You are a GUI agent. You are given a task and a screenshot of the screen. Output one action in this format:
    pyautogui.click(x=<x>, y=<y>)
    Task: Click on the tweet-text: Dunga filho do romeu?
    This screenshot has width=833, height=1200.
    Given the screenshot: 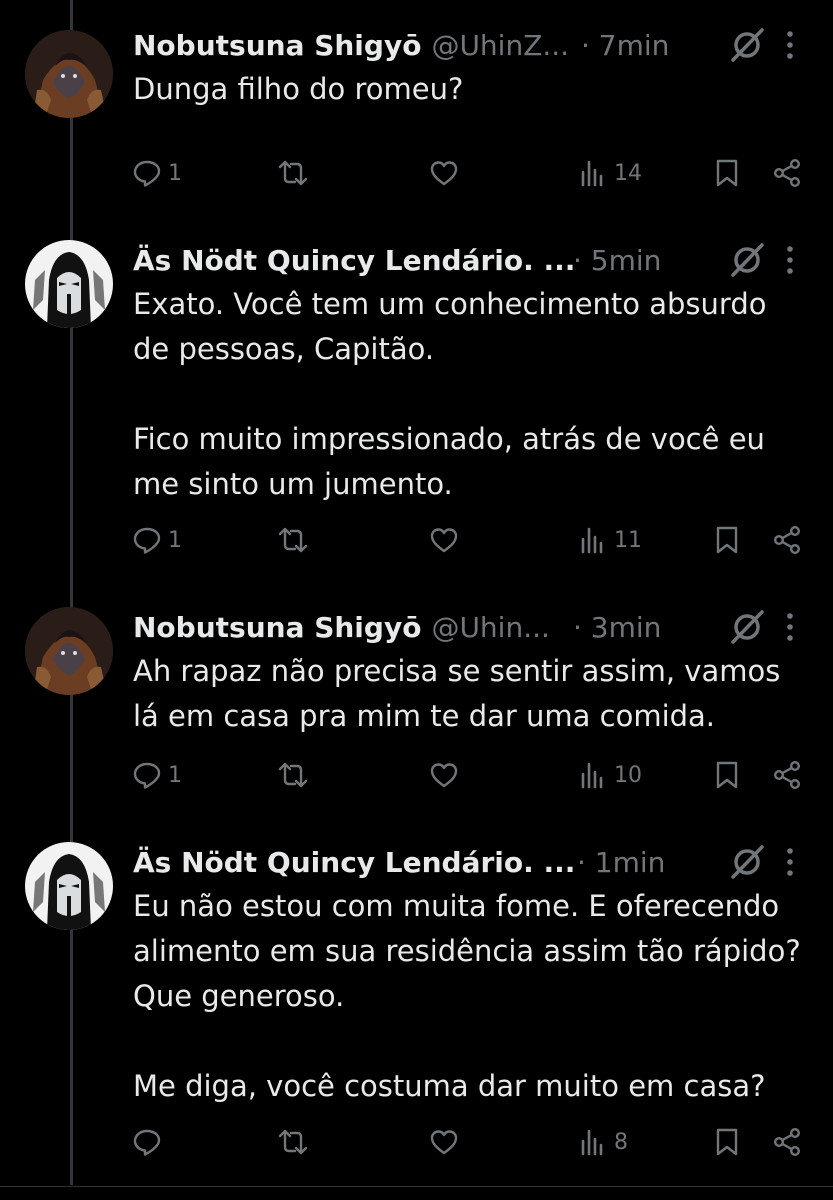 What is the action you would take?
    pyautogui.click(x=468, y=89)
    